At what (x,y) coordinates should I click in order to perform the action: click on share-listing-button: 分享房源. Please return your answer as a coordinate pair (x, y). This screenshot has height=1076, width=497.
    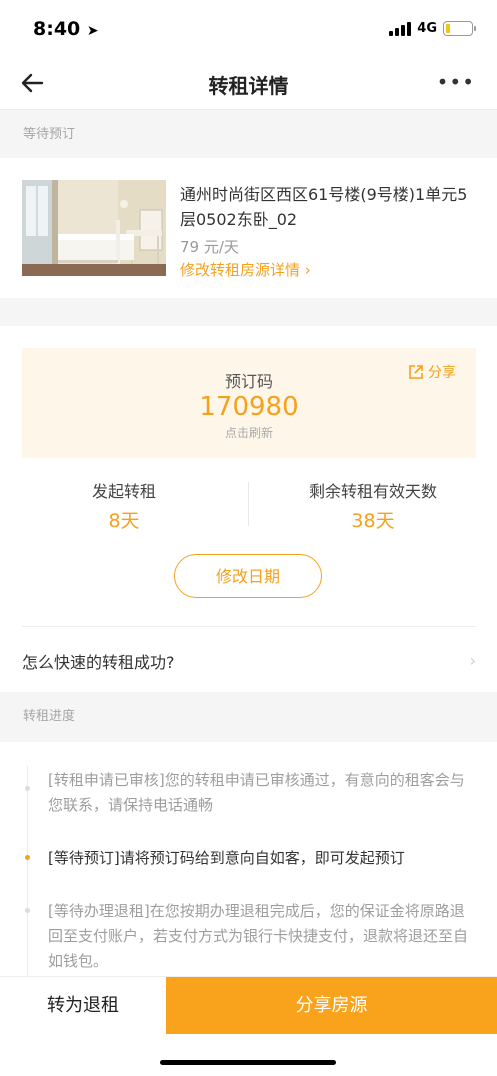
    Looking at the image, I should click on (331, 1006).